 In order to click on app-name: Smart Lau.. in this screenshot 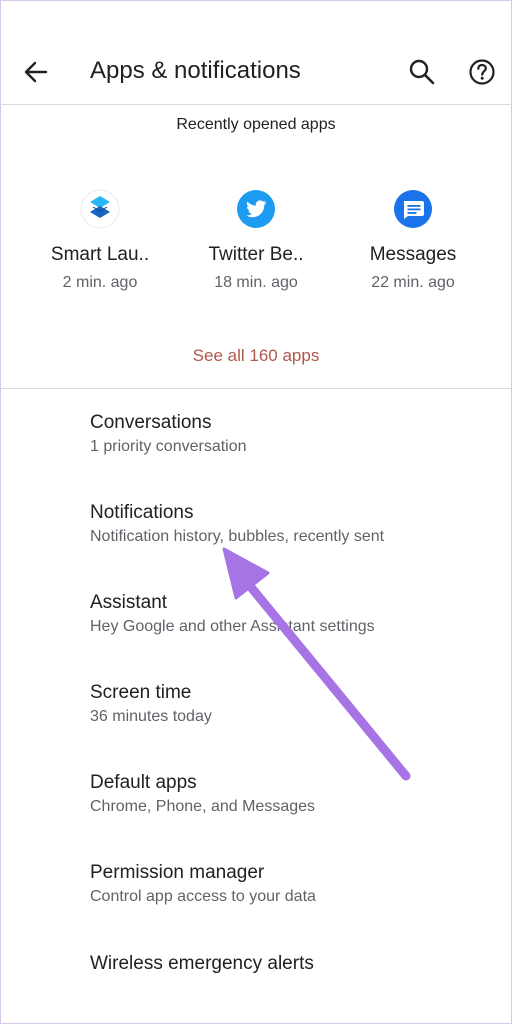, I will do `click(100, 254)`.